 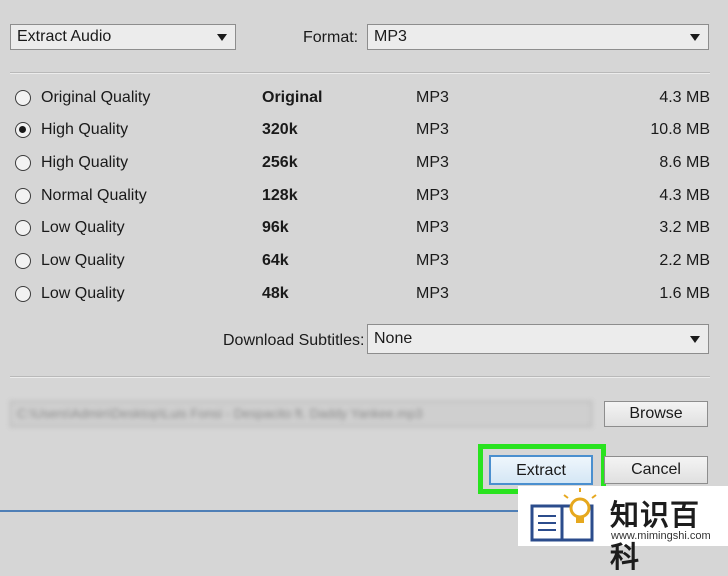 What do you see at coordinates (292, 97) in the screenshot?
I see `quality-bitrate: Original` at bounding box center [292, 97].